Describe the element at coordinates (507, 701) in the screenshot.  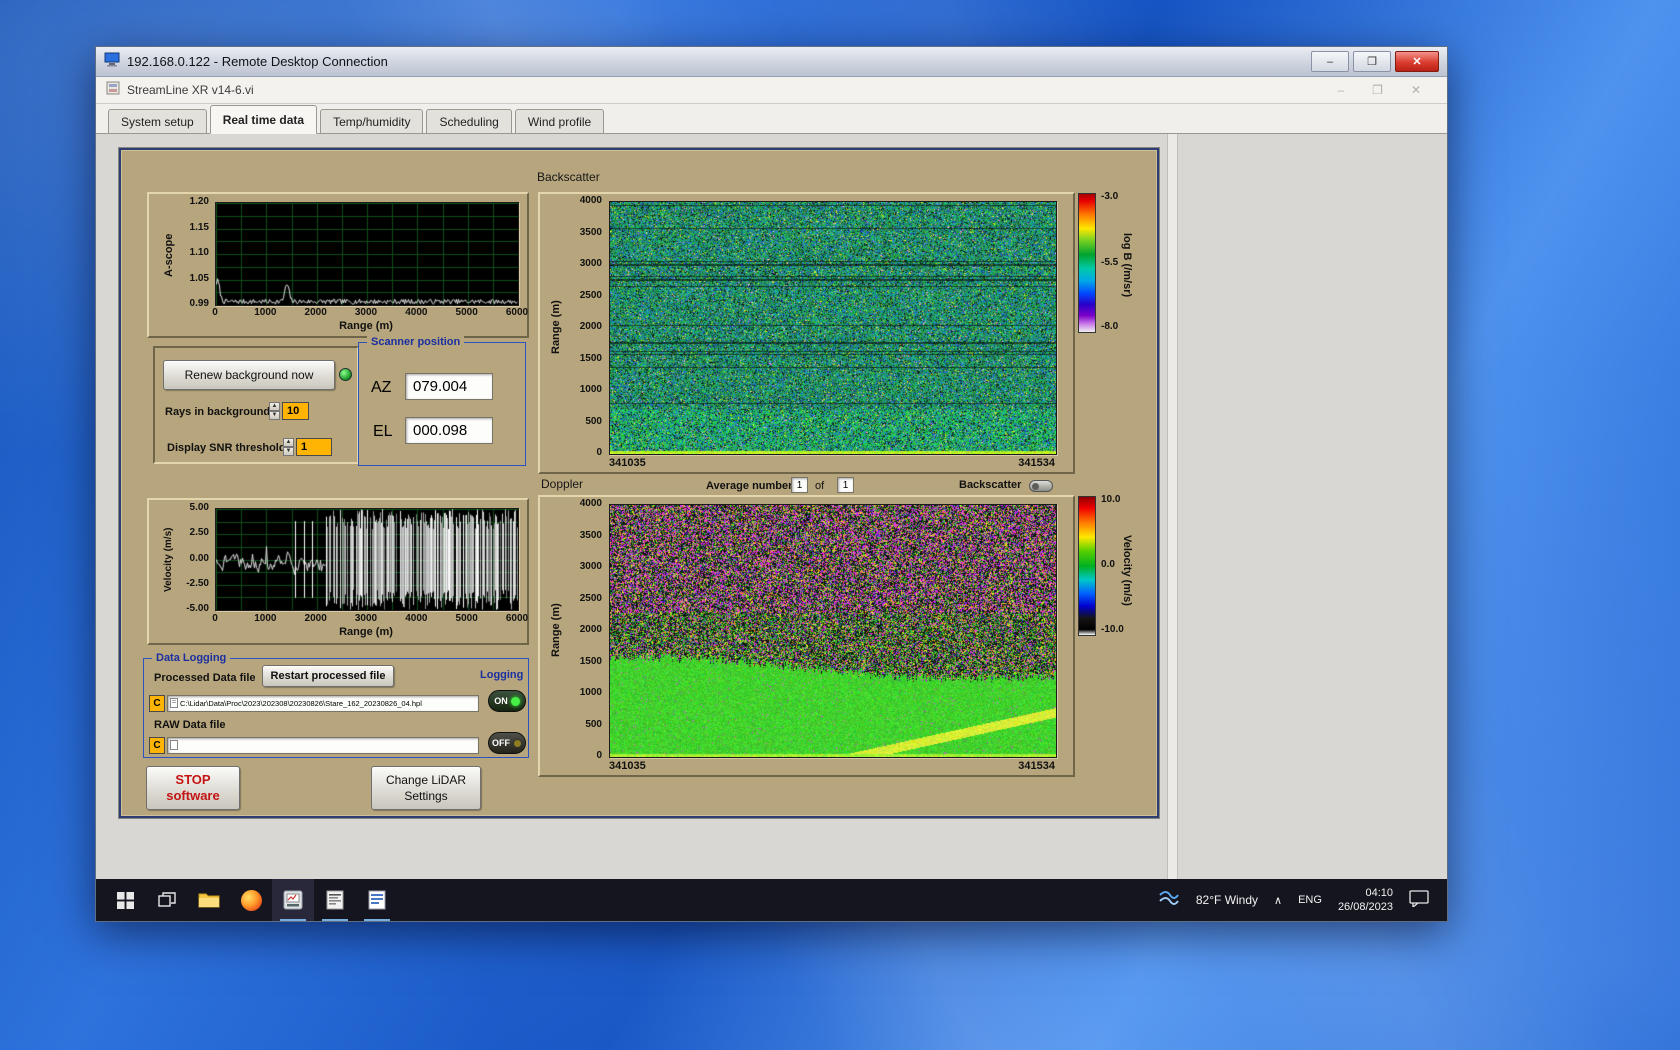
I see `processed-logging-toggle: ON` at that location.